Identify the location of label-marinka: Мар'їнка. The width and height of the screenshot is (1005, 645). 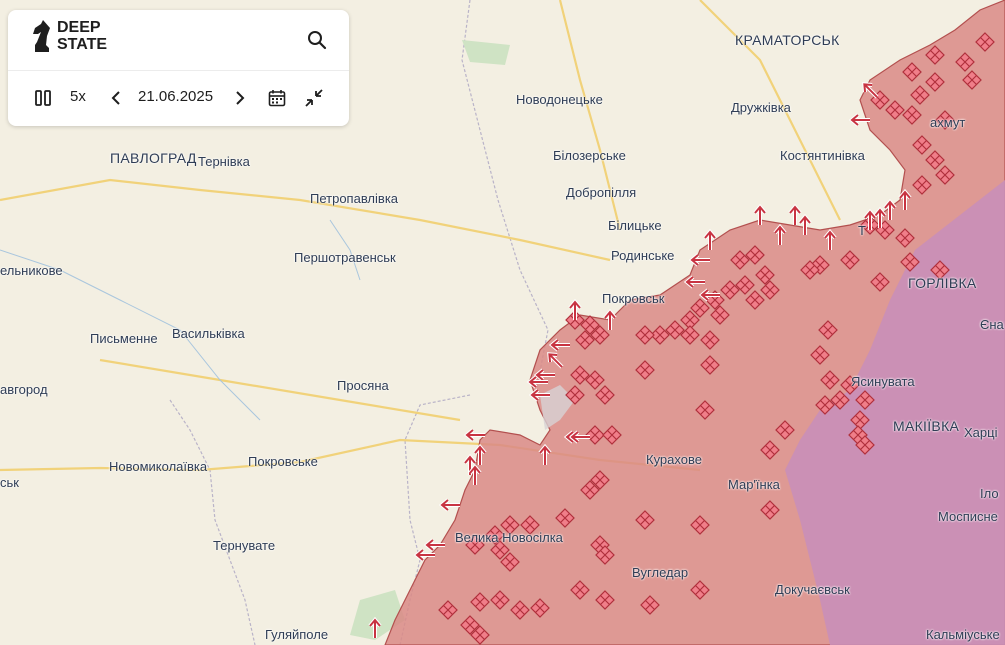
(754, 484).